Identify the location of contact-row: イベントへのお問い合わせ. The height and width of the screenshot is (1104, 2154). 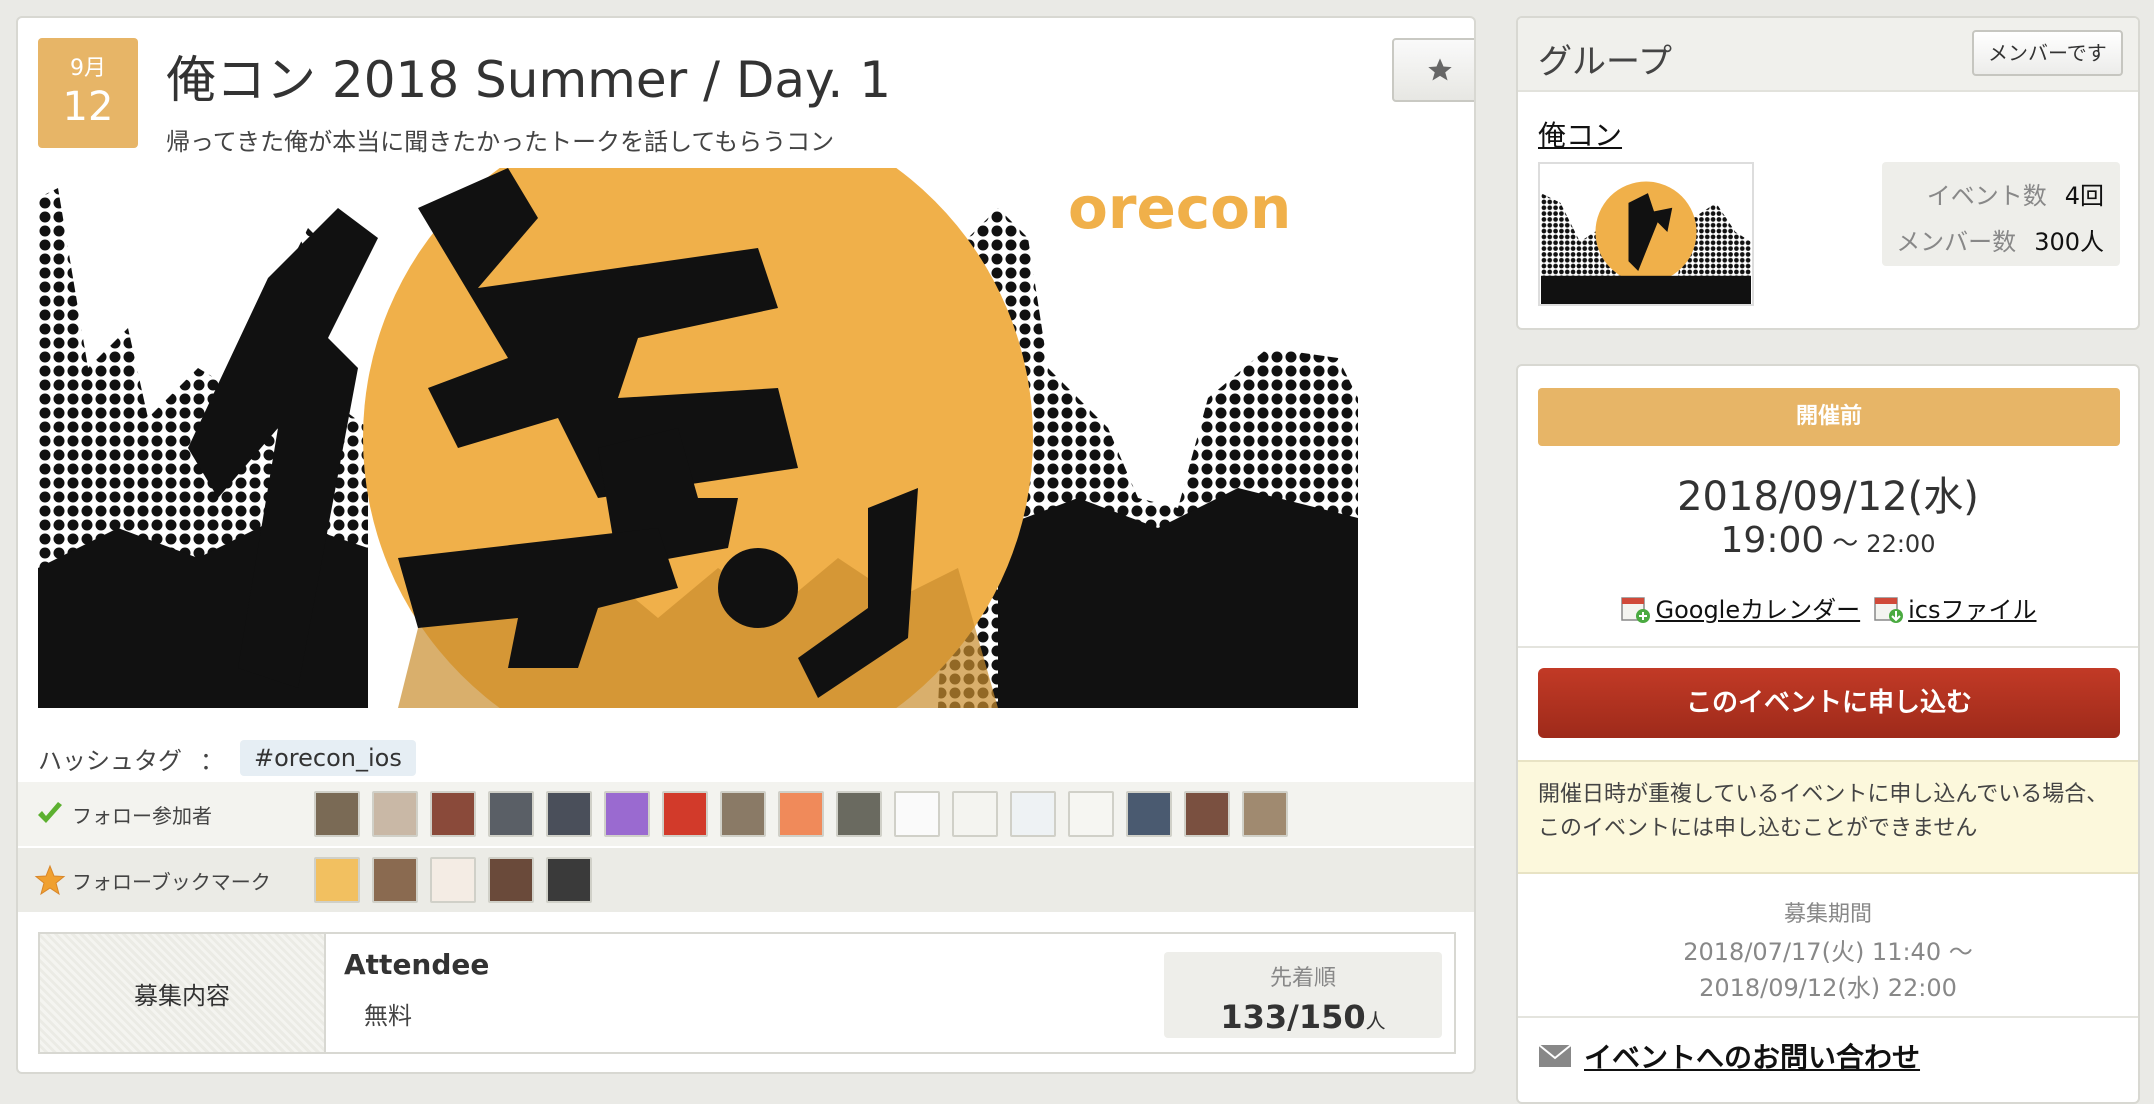
(1729, 1056).